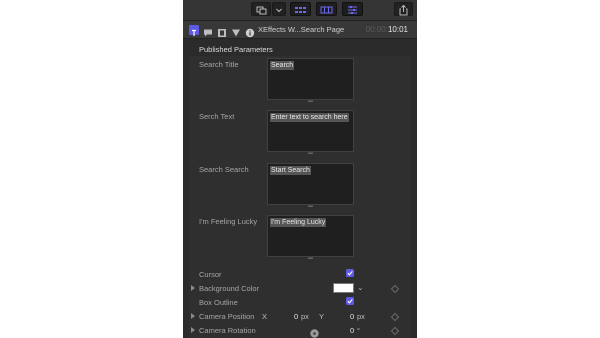  I want to click on speech-bubble-icon, so click(208, 33).